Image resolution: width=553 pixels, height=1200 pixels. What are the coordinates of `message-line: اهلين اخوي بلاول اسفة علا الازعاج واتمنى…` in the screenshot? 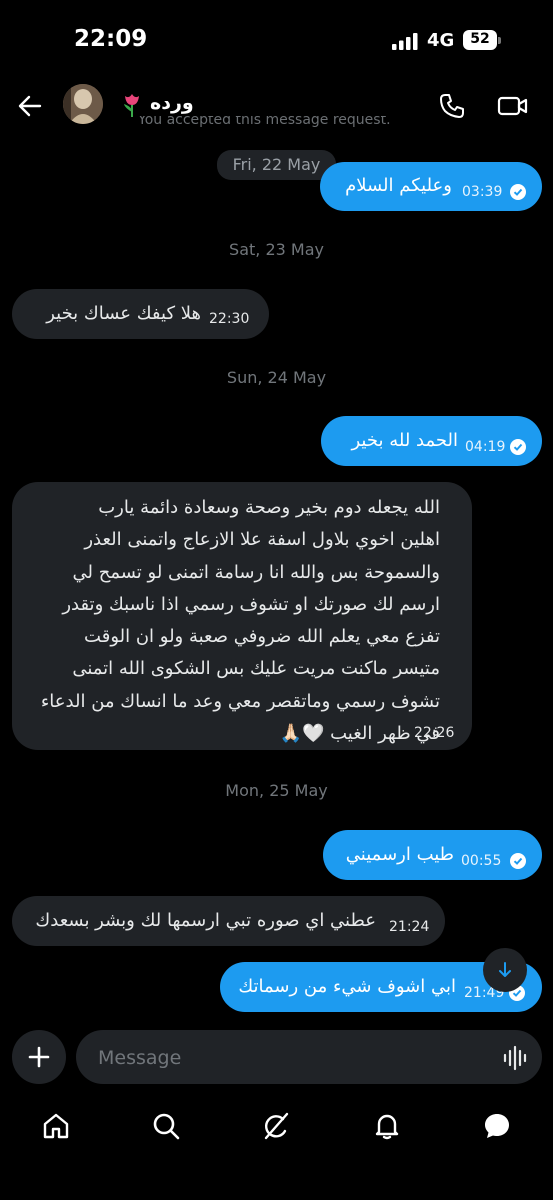 It's located at (262, 540).